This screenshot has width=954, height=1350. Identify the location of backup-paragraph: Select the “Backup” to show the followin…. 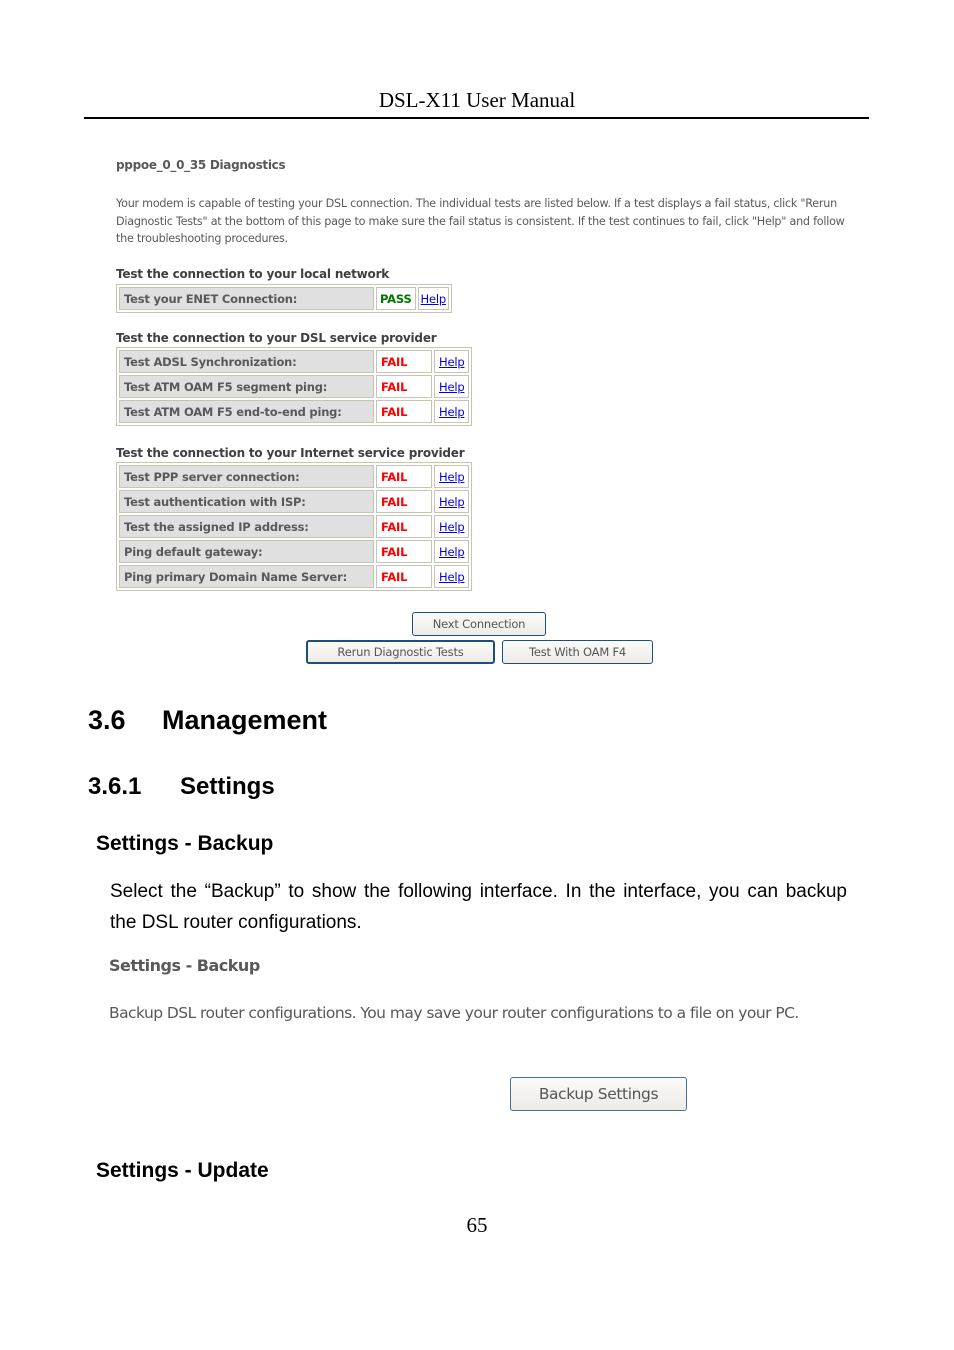
(478, 907).